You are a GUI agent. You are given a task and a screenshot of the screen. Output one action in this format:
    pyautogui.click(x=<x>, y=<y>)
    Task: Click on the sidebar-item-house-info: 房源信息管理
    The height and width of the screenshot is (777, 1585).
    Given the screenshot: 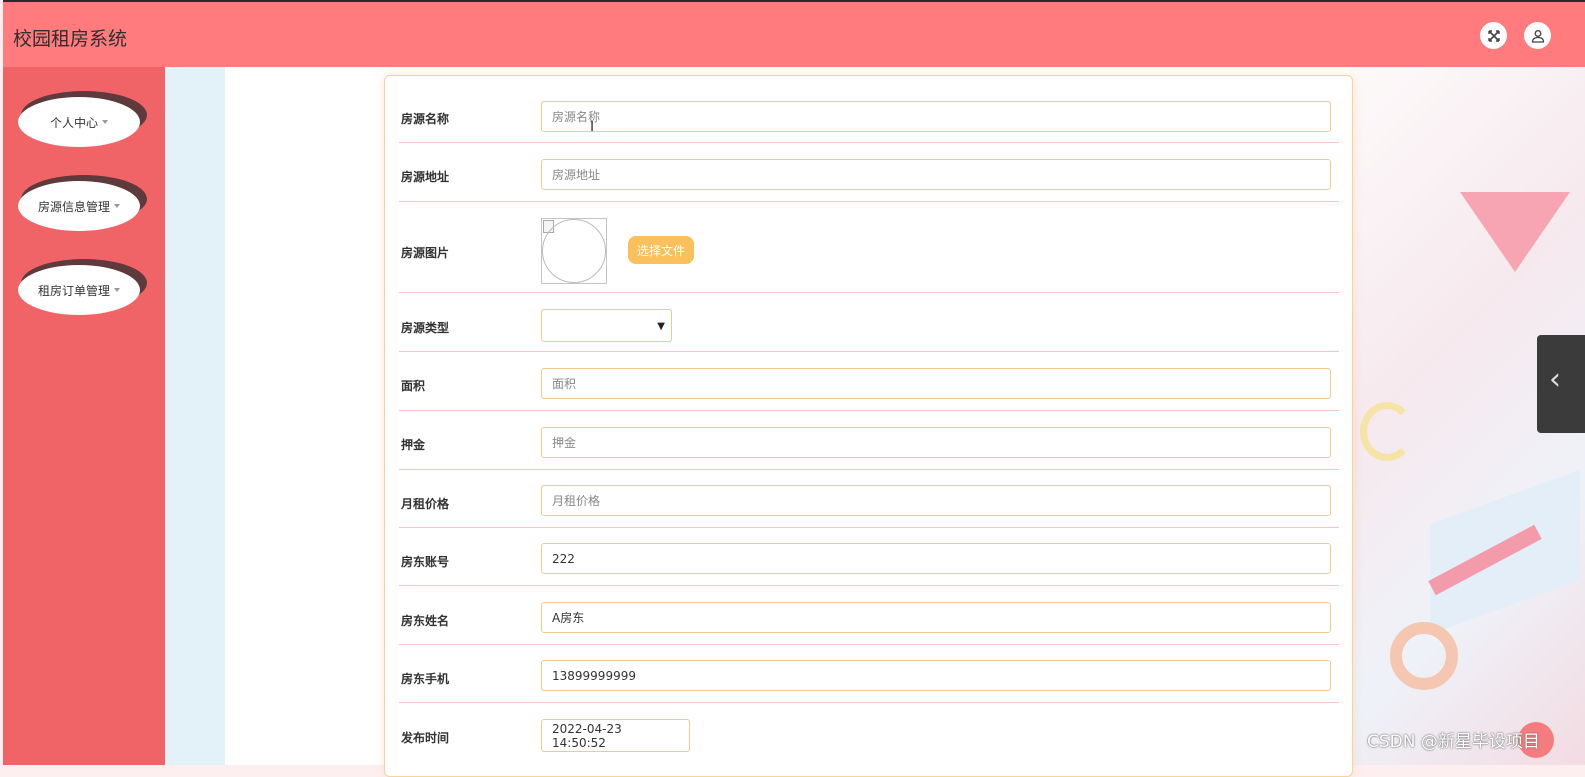 What is the action you would take?
    pyautogui.click(x=82, y=204)
    